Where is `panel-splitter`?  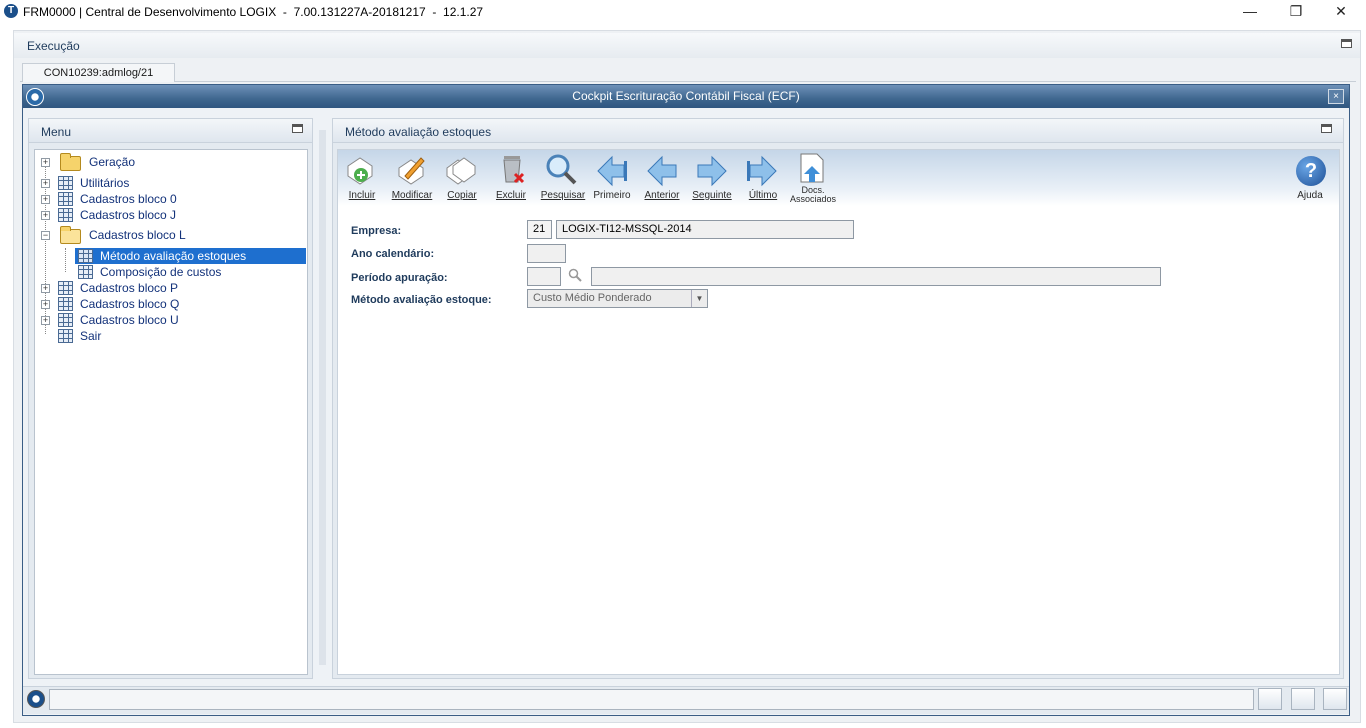
panel-splitter is located at coordinates (322, 397).